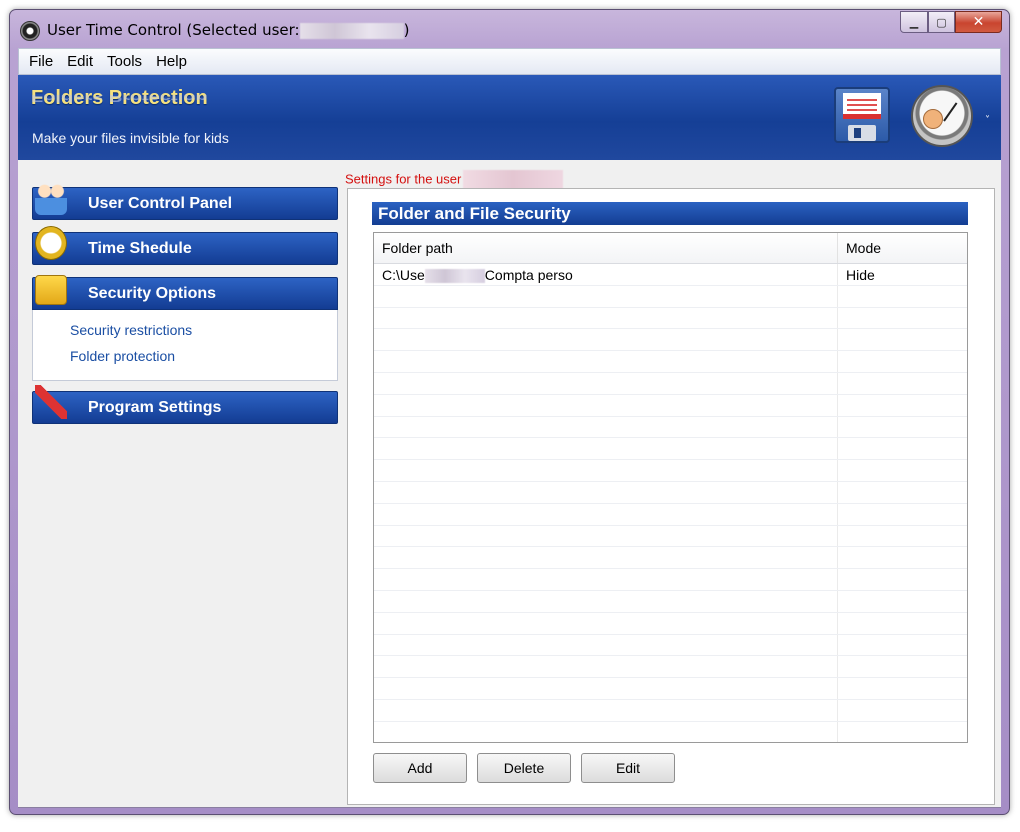  Describe the element at coordinates (171, 61) in the screenshot. I see `menu-help: Help` at that location.